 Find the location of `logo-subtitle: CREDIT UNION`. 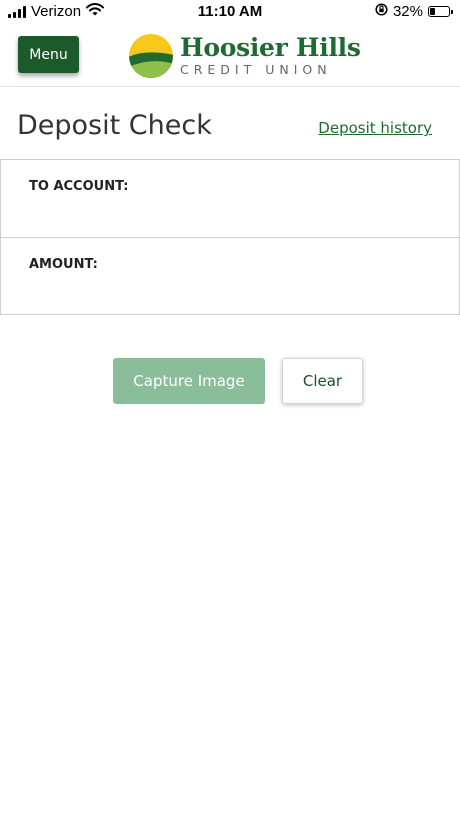

logo-subtitle: CREDIT UNION is located at coordinates (256, 69).